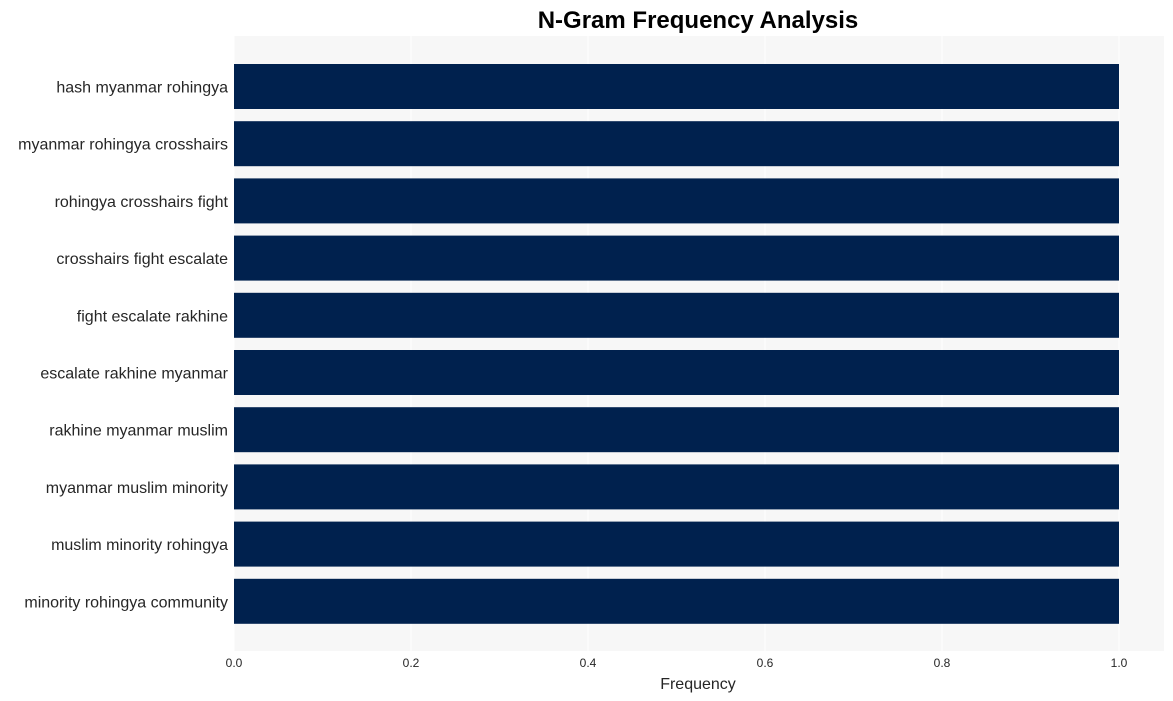 The image size is (1173, 701). What do you see at coordinates (137, 488) in the screenshot?
I see `y-tick-label: myanmar muslim minority` at bounding box center [137, 488].